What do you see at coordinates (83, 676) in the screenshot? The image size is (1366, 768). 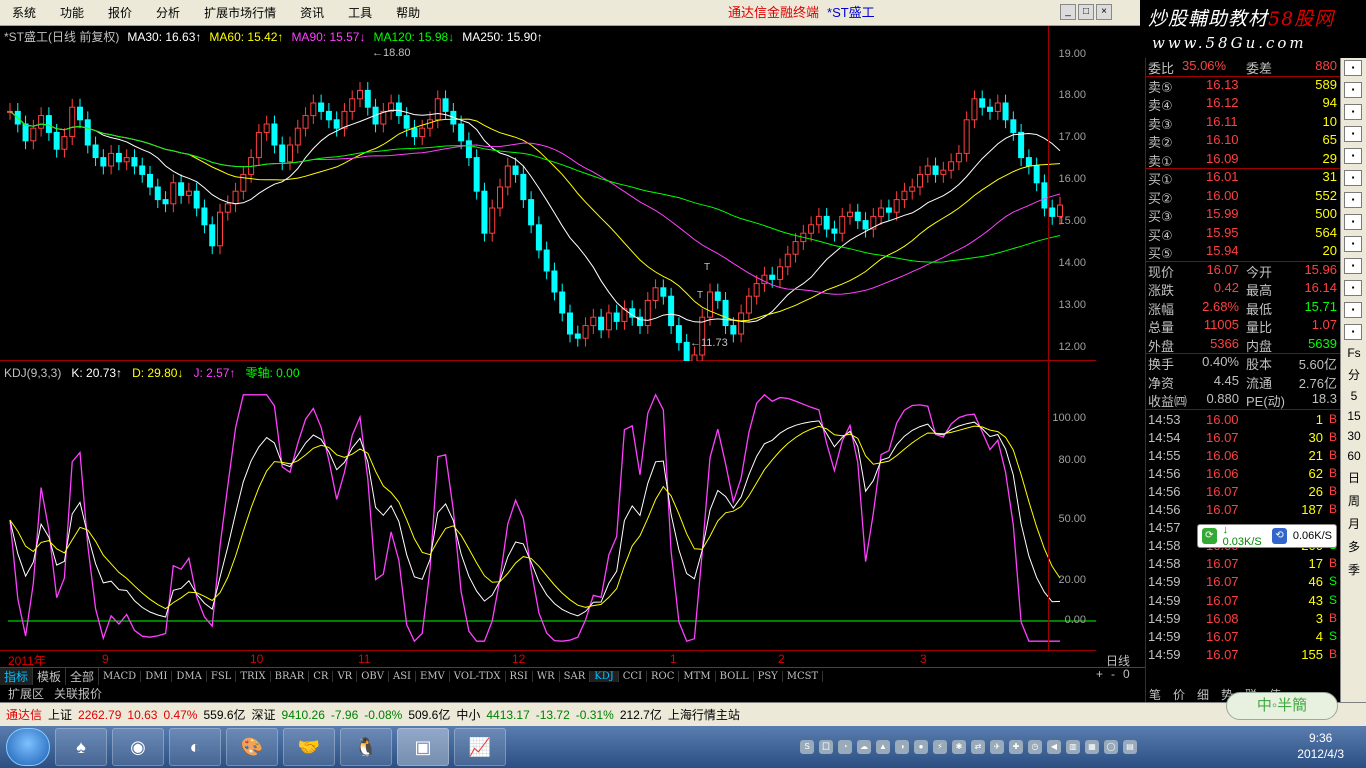 I see `tab-全部: 全部` at bounding box center [83, 676].